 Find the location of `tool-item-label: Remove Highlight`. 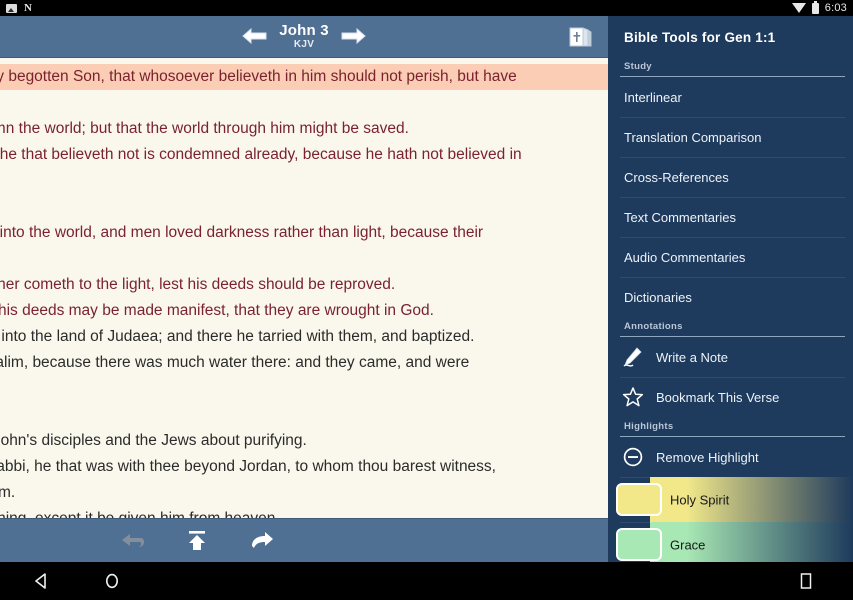

tool-item-label: Remove Highlight is located at coordinates (707, 457).